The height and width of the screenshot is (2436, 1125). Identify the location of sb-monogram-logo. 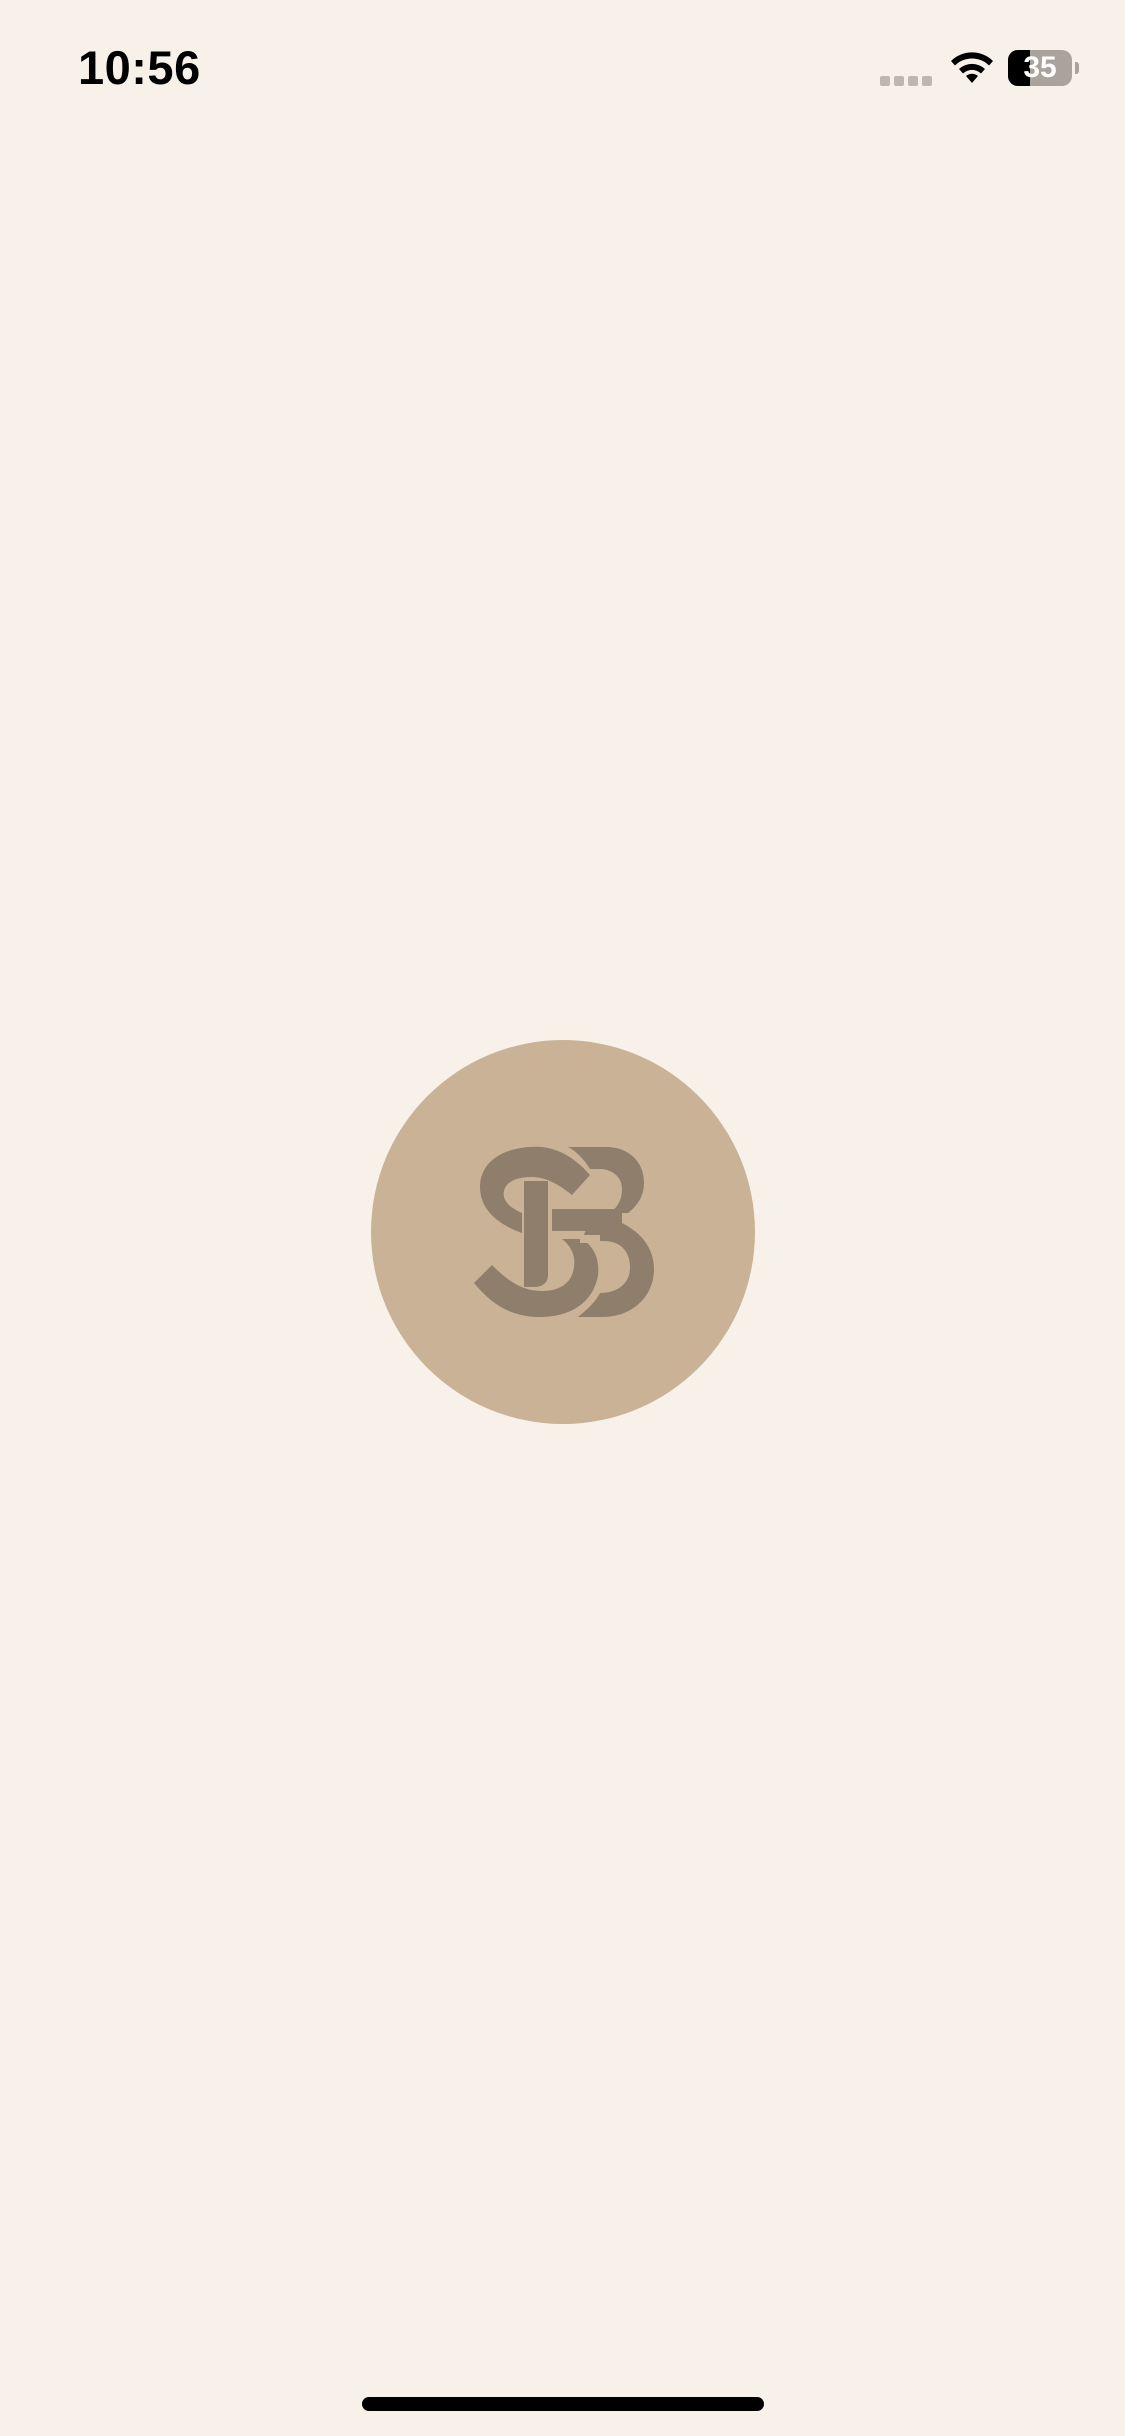
(564, 1231).